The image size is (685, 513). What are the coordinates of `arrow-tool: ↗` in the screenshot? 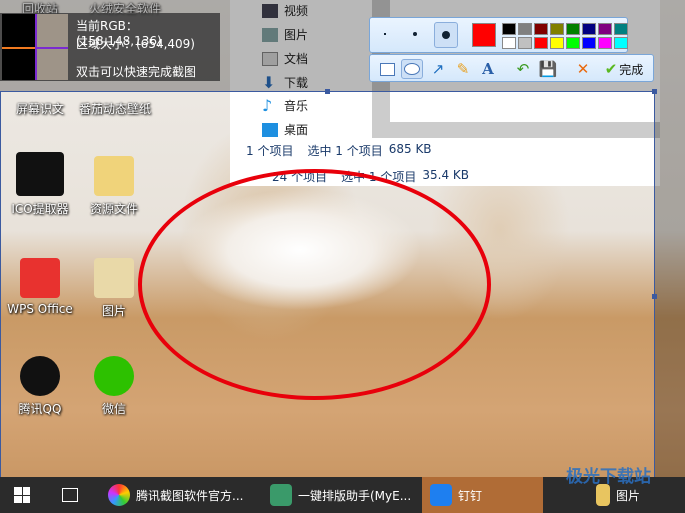 It's located at (438, 69).